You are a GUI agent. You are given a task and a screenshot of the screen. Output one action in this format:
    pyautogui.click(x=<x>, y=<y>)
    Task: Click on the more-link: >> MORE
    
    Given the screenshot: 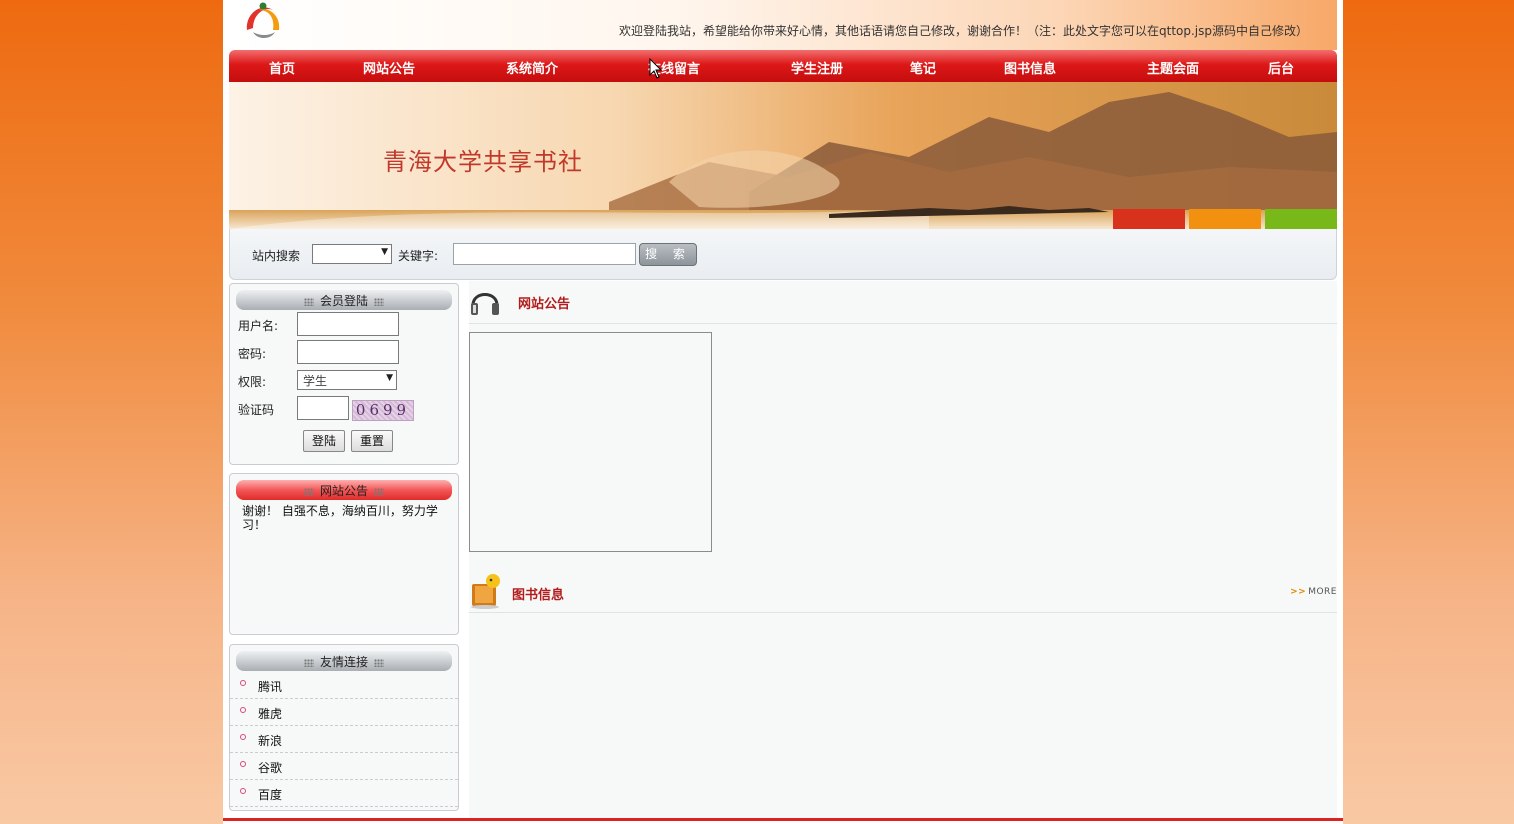 What is the action you would take?
    pyautogui.click(x=1313, y=592)
    